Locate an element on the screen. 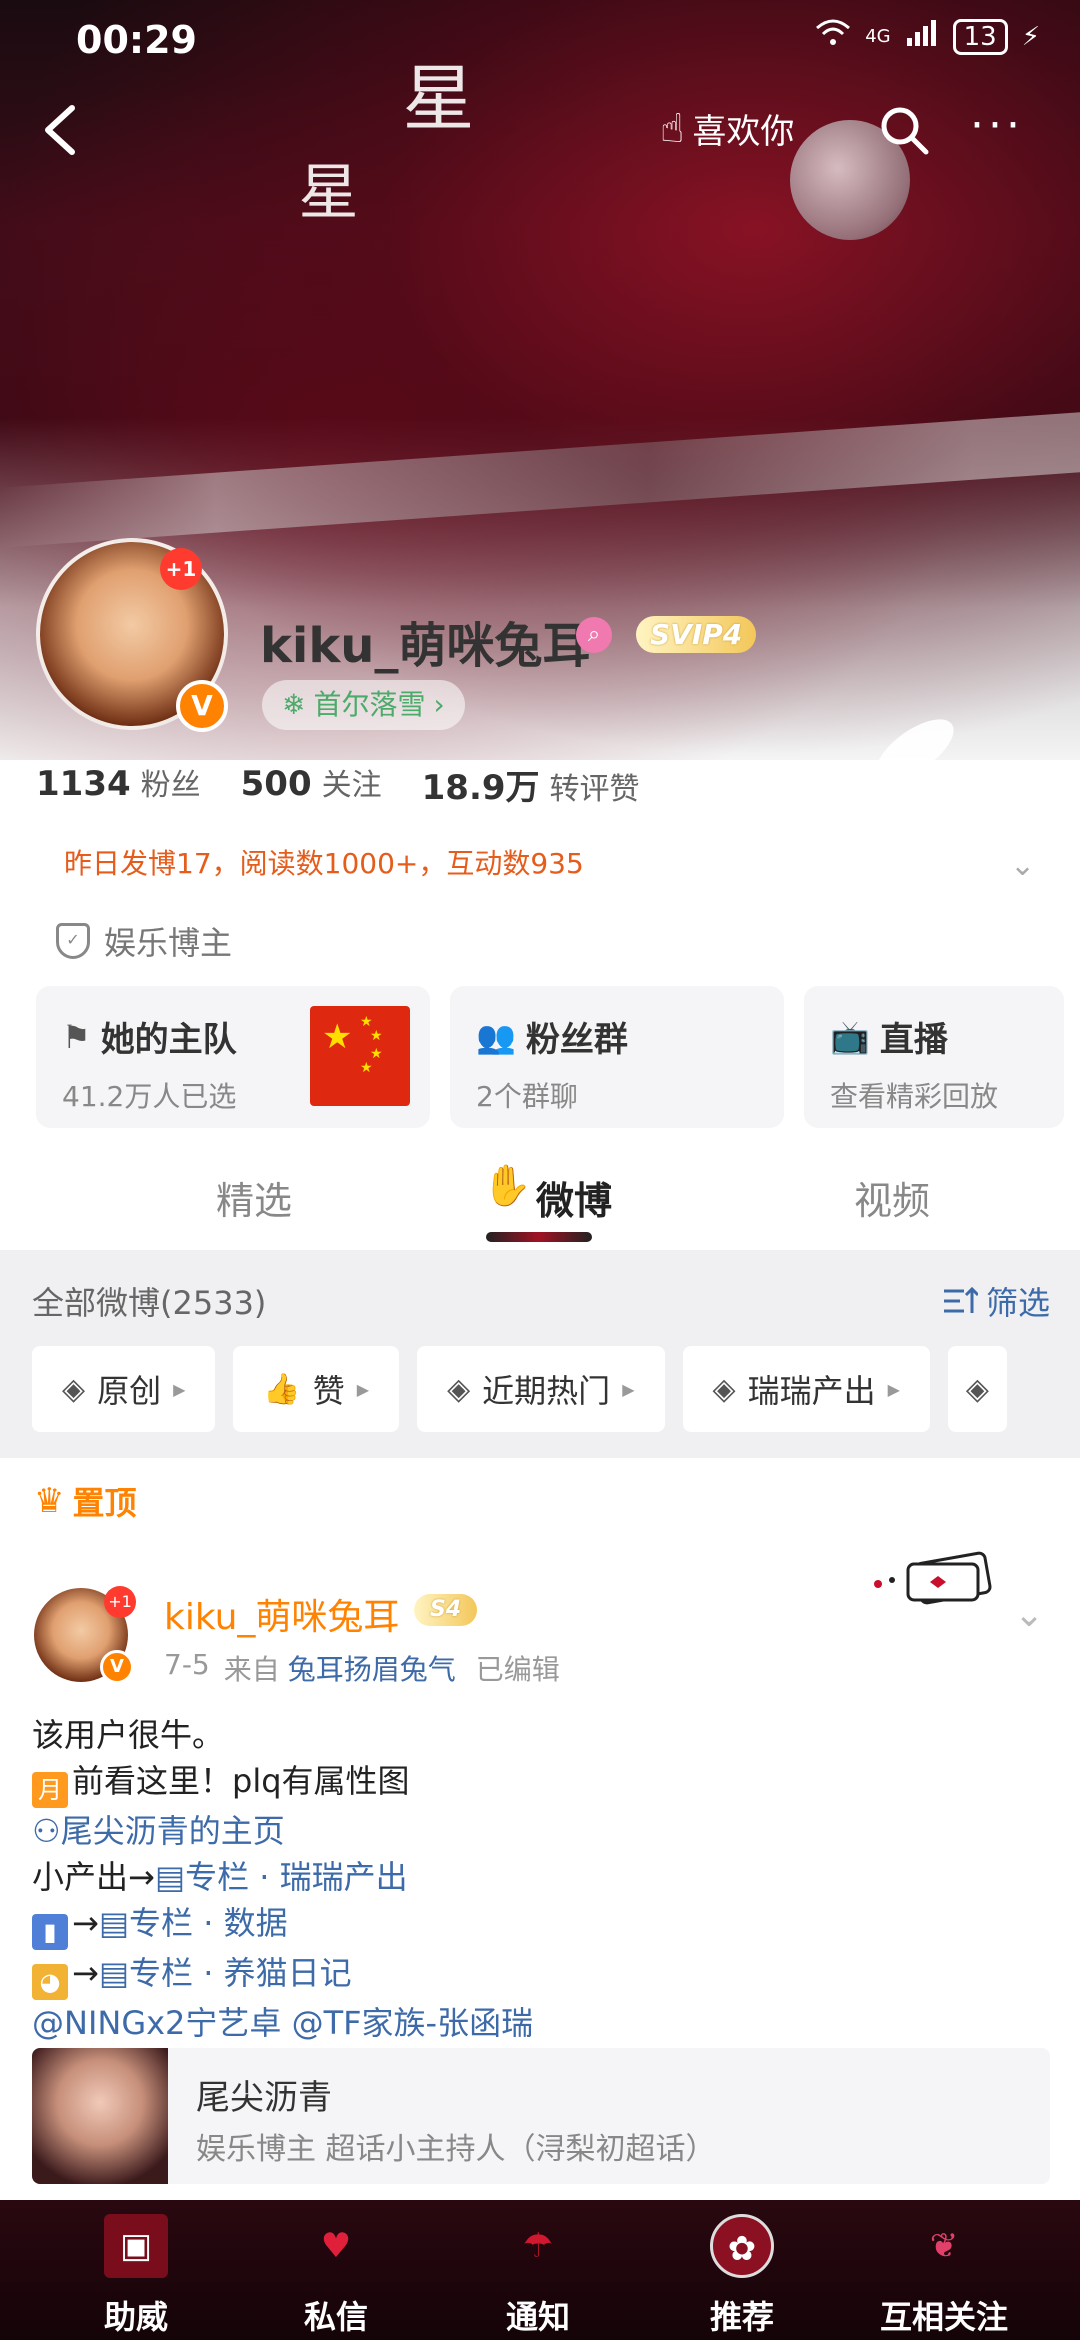  chip-label: 原创 is located at coordinates (129, 1391).